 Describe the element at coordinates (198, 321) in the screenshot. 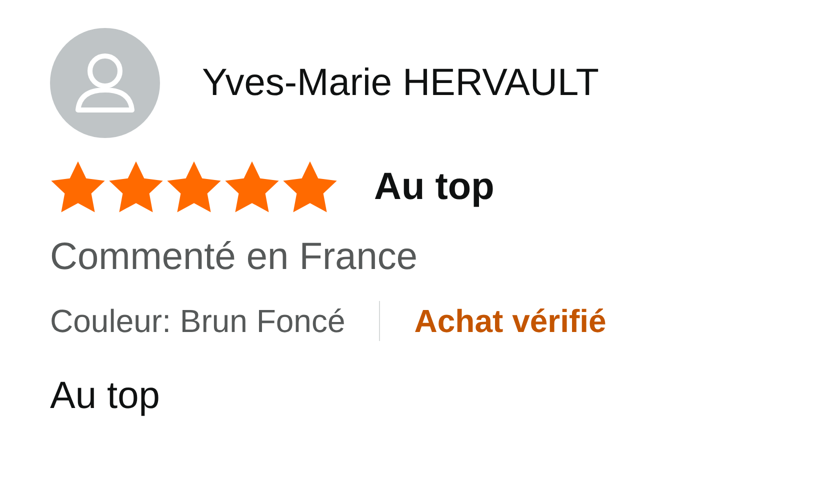

I see `variant-label: Couleur: Brun Foncé` at that location.